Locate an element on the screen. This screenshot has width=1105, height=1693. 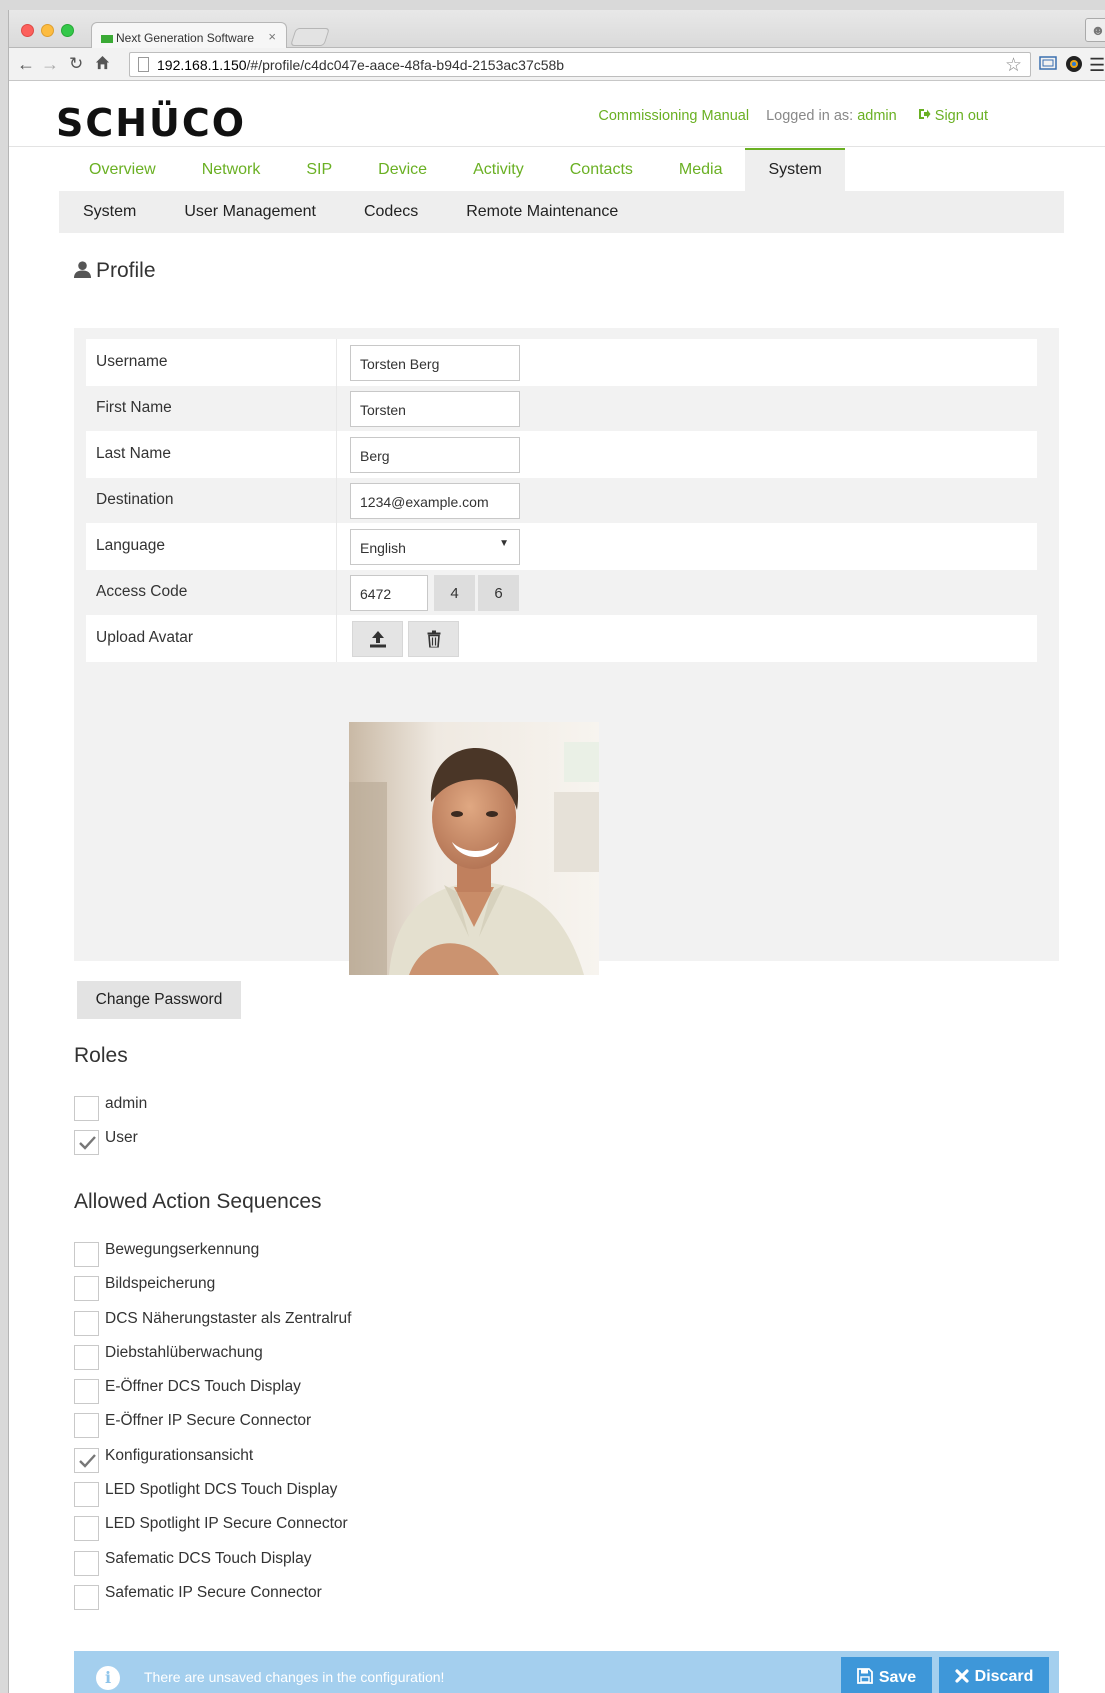
logged-in-label: Logged in as: is located at coordinates (810, 116).